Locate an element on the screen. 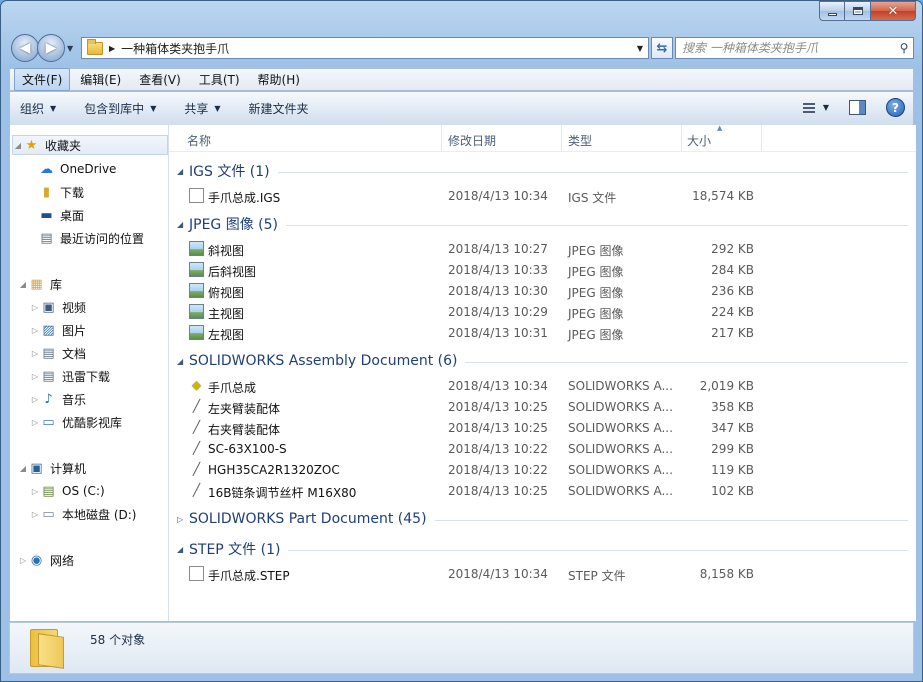 The height and width of the screenshot is (682, 923). file-row: 俯视图 2018/4/13 10:30 JPEG 图像 236 KB is located at coordinates (542, 290).